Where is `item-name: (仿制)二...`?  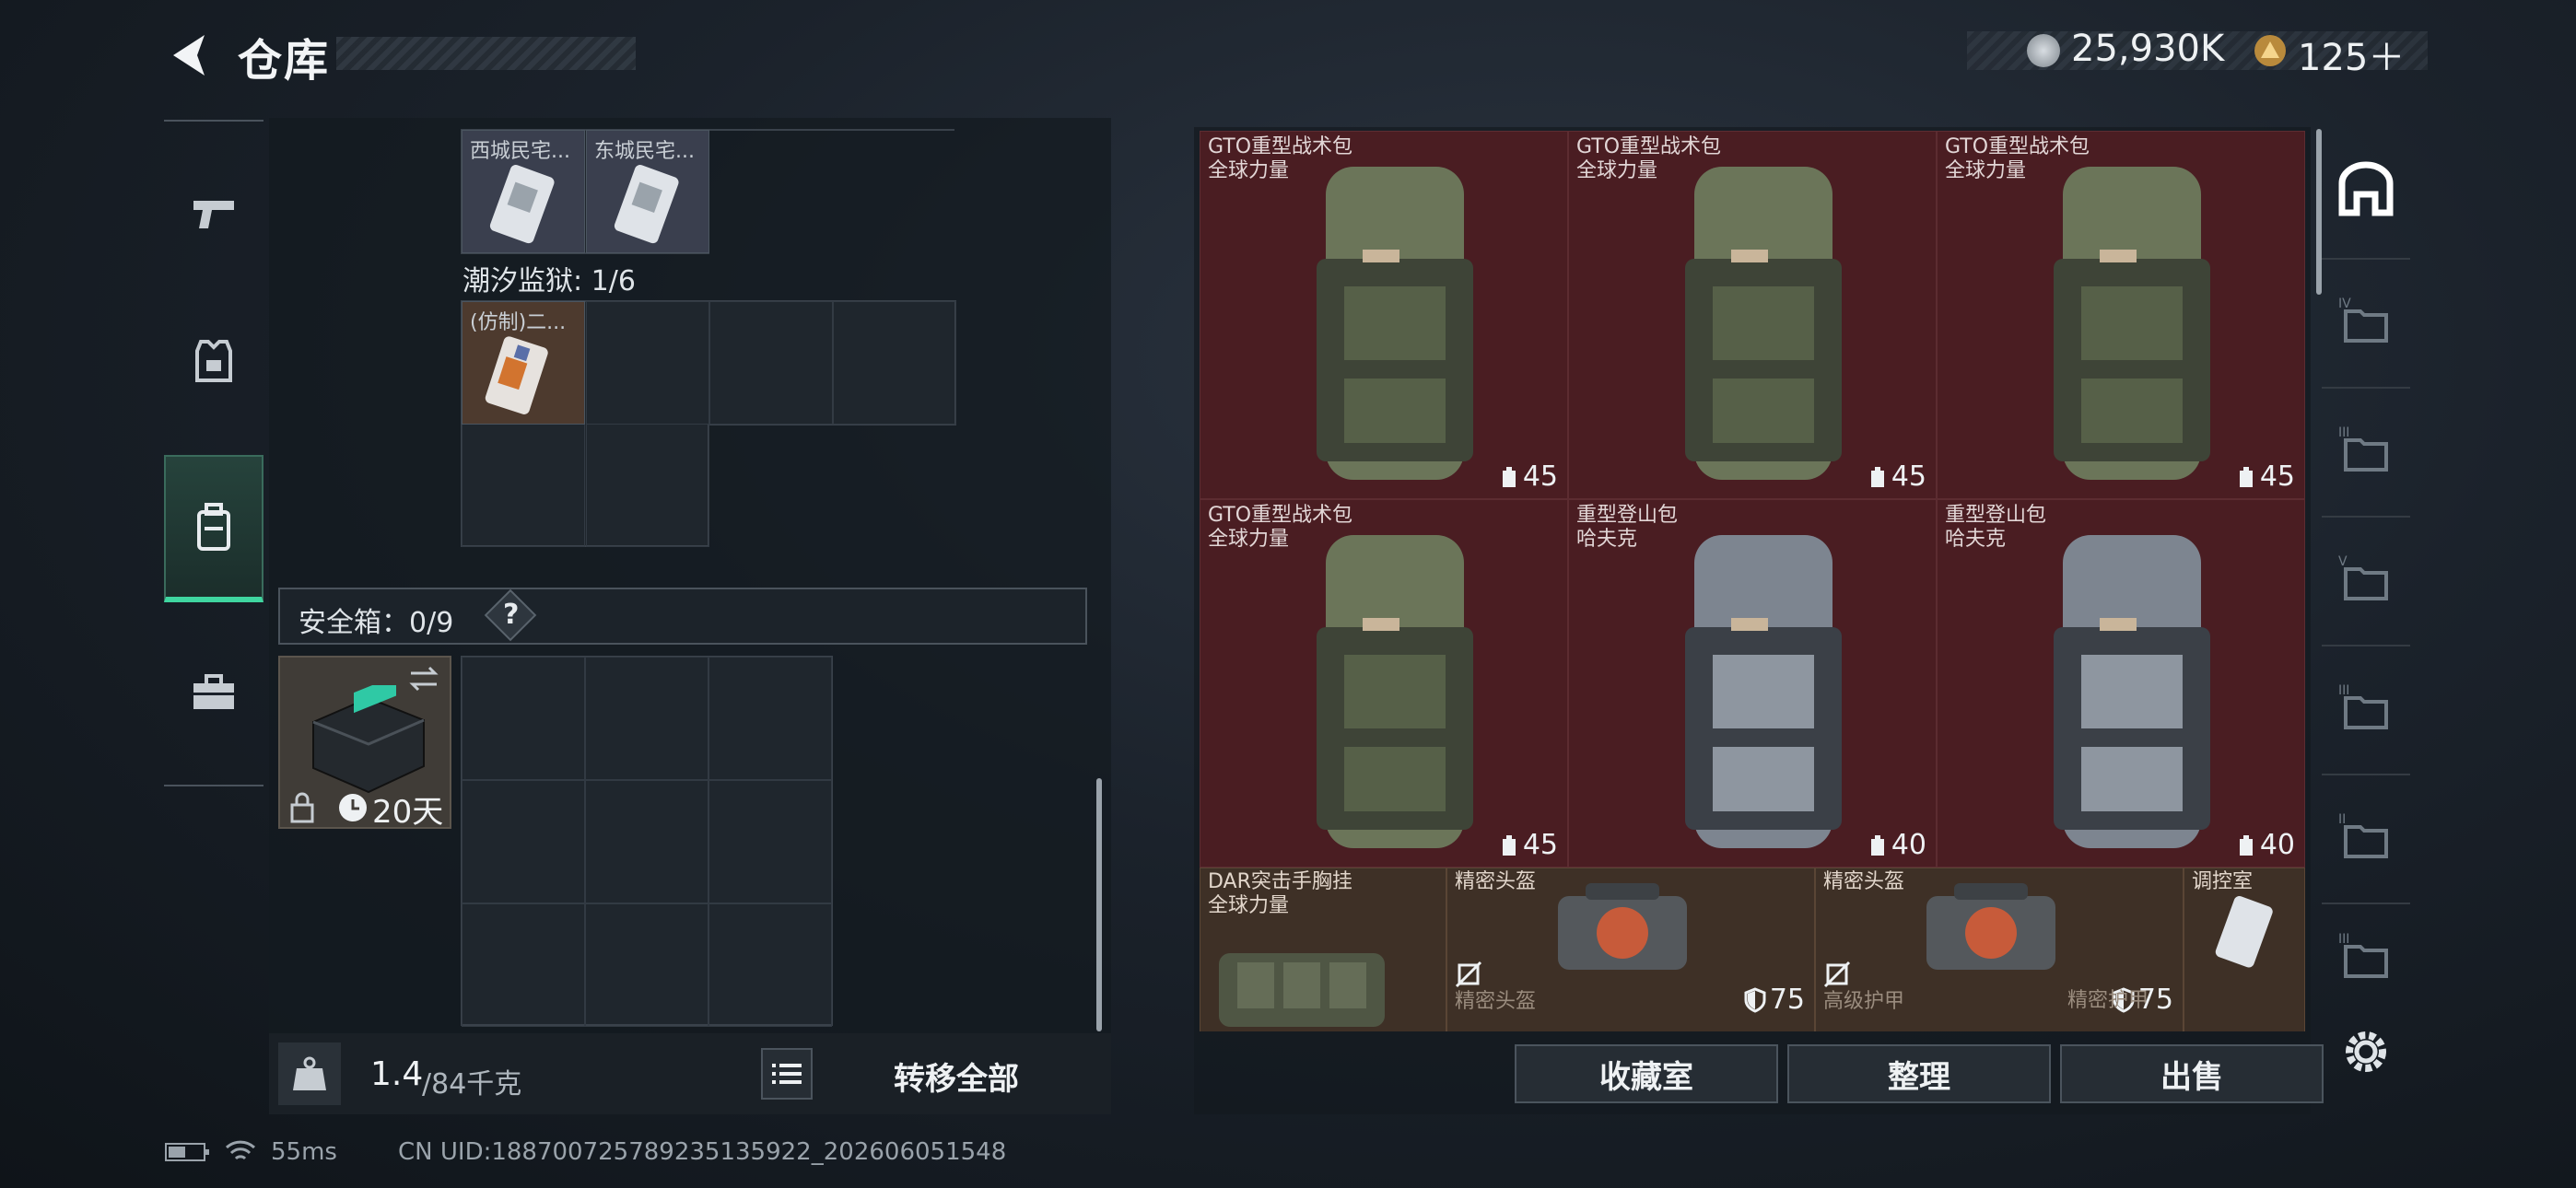 item-name: (仿制)二... is located at coordinates (518, 322).